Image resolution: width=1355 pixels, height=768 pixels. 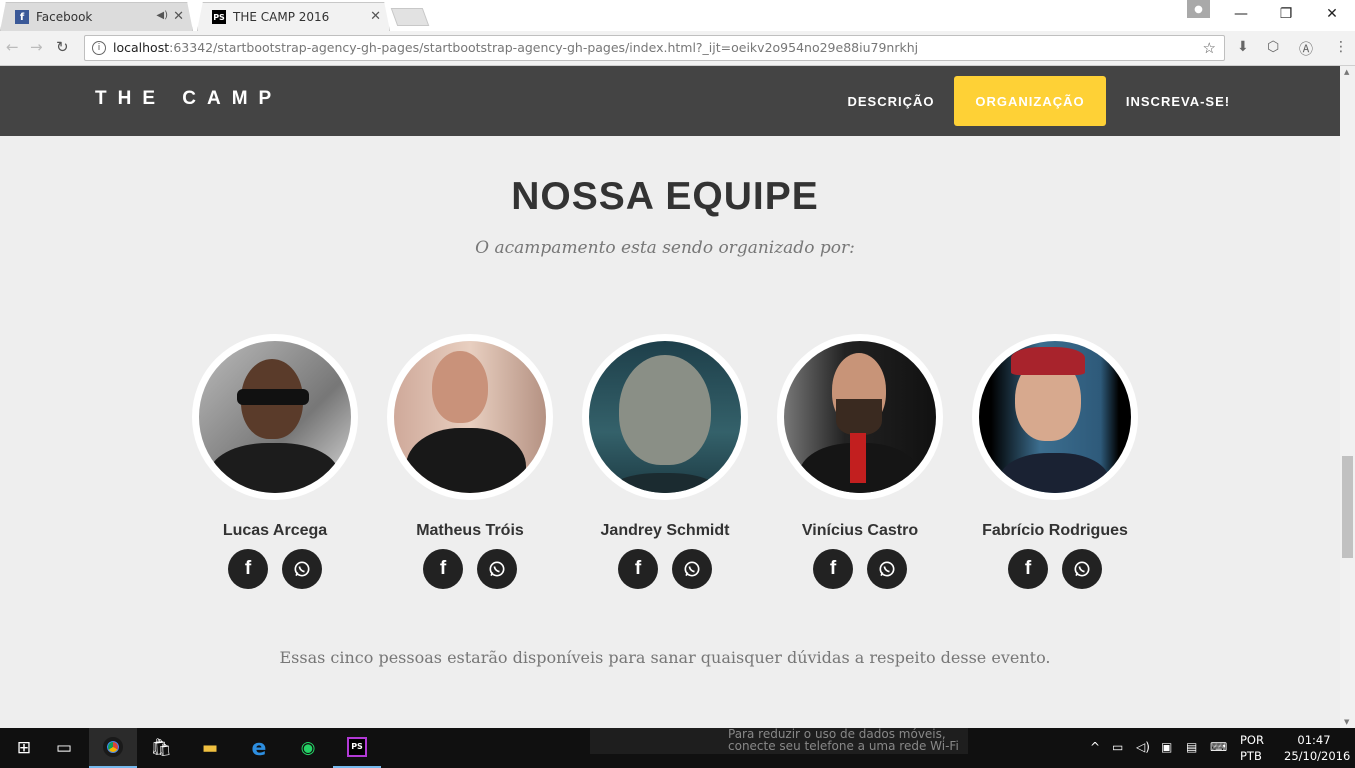 I want to click on speaker-icon: ◀), so click(x=162, y=15).